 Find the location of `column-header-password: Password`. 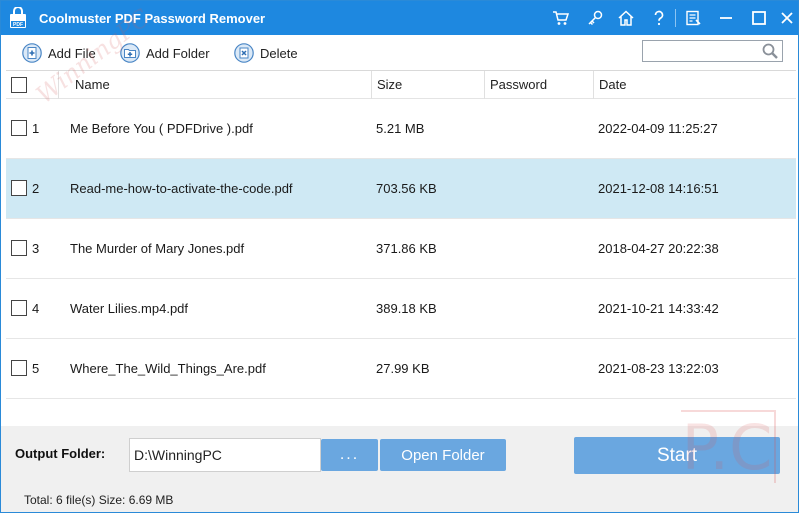

column-header-password: Password is located at coordinates (518, 85).